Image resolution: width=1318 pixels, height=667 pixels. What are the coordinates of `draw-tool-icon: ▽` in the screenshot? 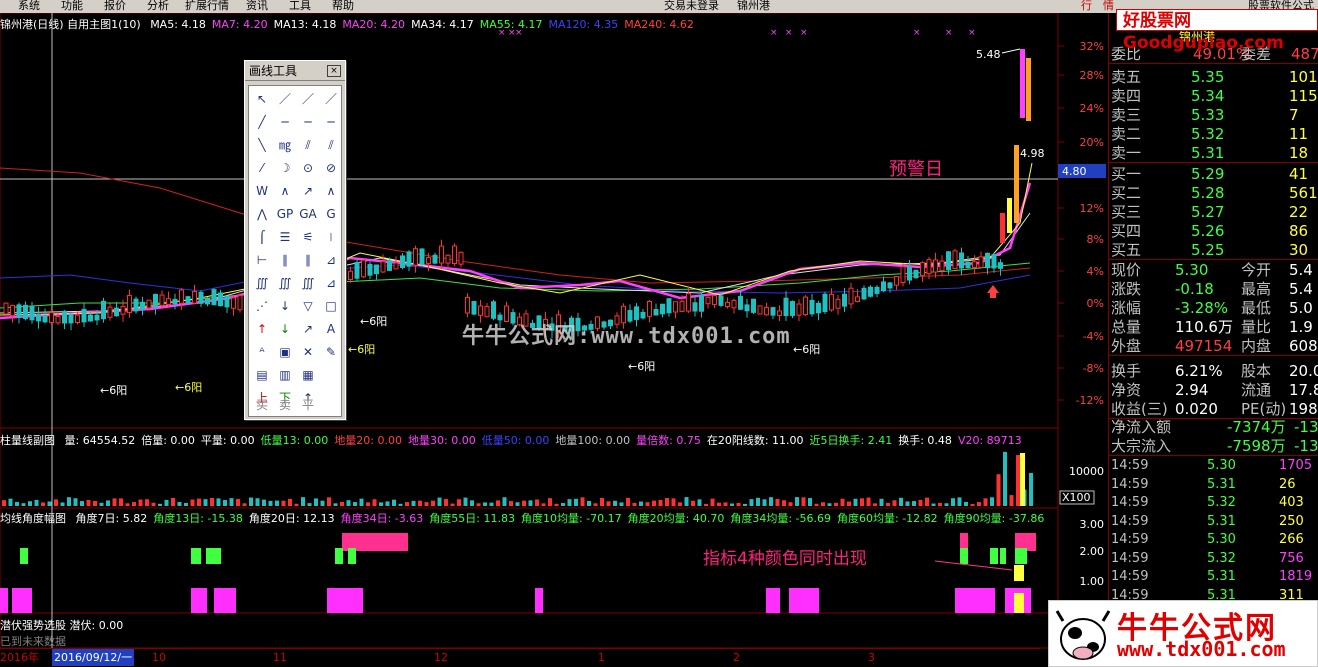 It's located at (308, 306).